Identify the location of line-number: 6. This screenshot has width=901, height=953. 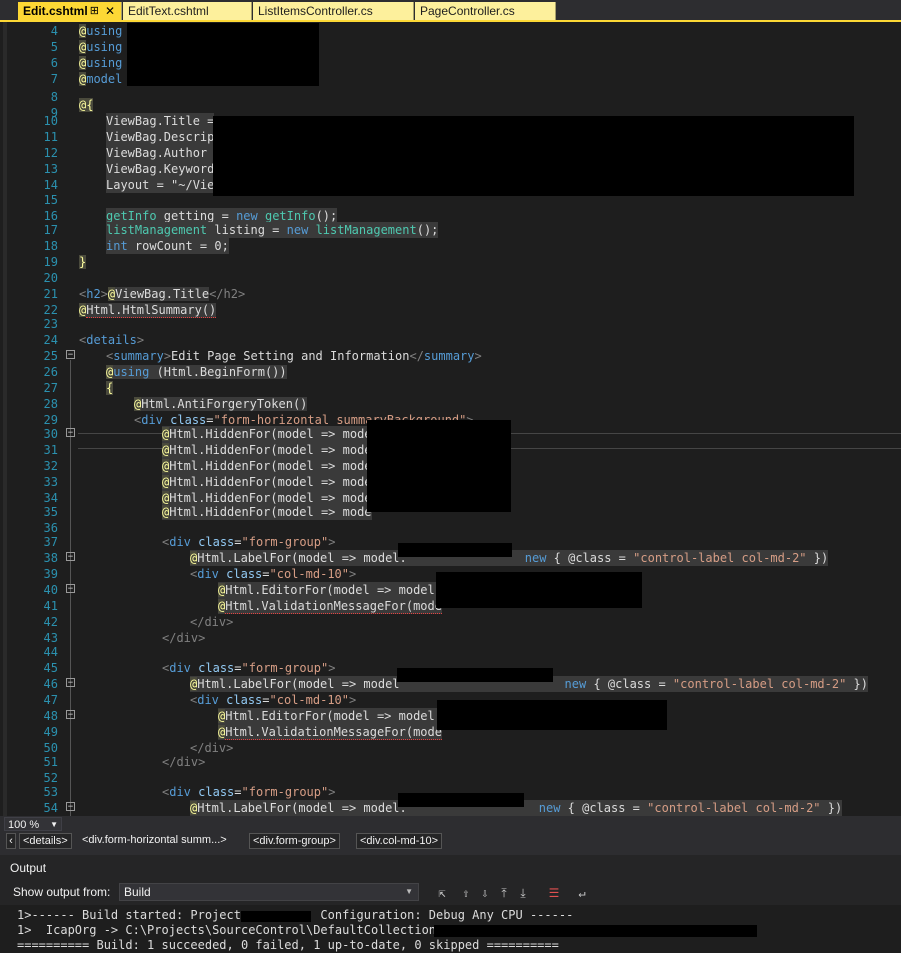
(54, 63).